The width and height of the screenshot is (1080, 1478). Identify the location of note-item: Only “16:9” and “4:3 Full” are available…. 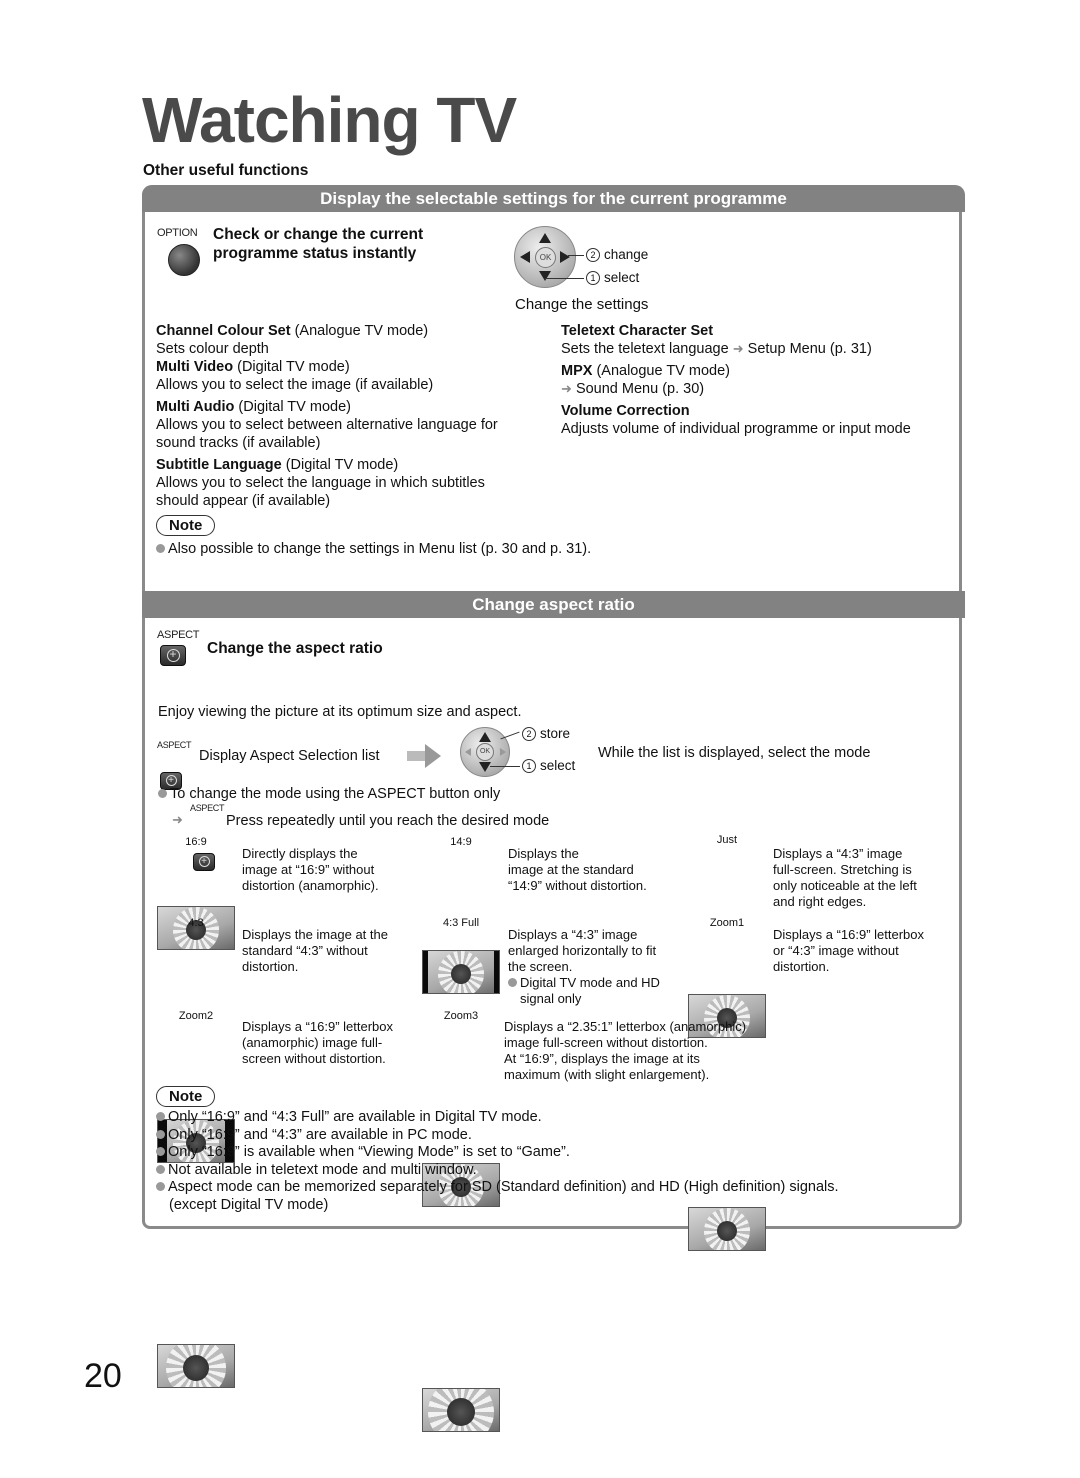
(497, 1118).